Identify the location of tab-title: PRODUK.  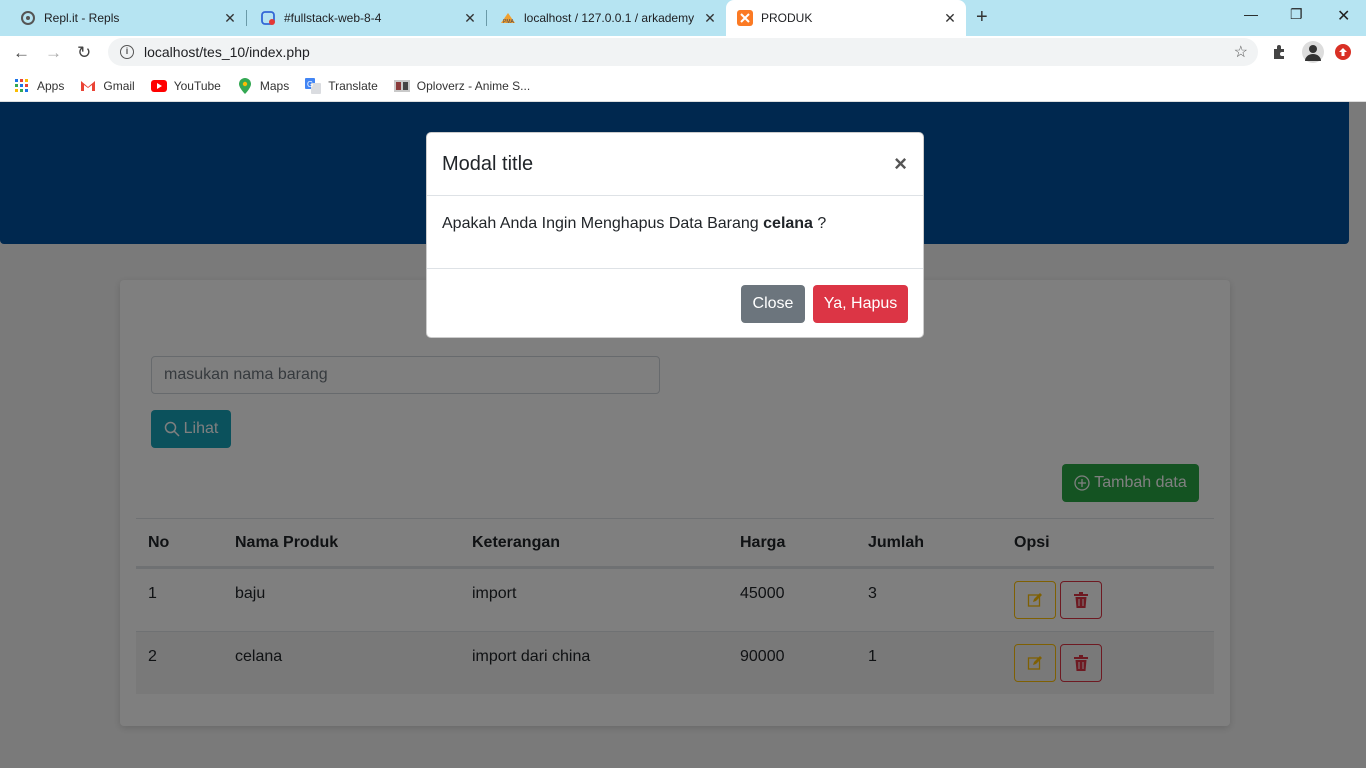
(787, 18).